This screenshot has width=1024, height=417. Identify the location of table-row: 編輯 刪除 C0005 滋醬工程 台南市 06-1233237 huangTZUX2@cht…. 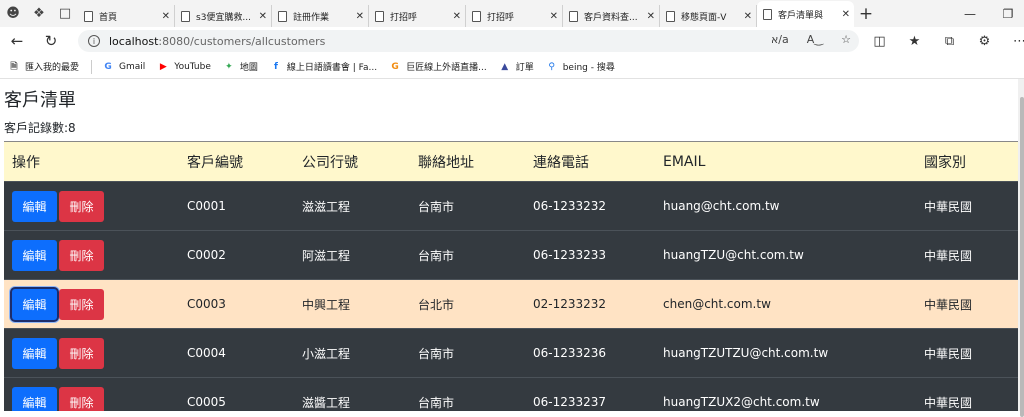
(511, 394).